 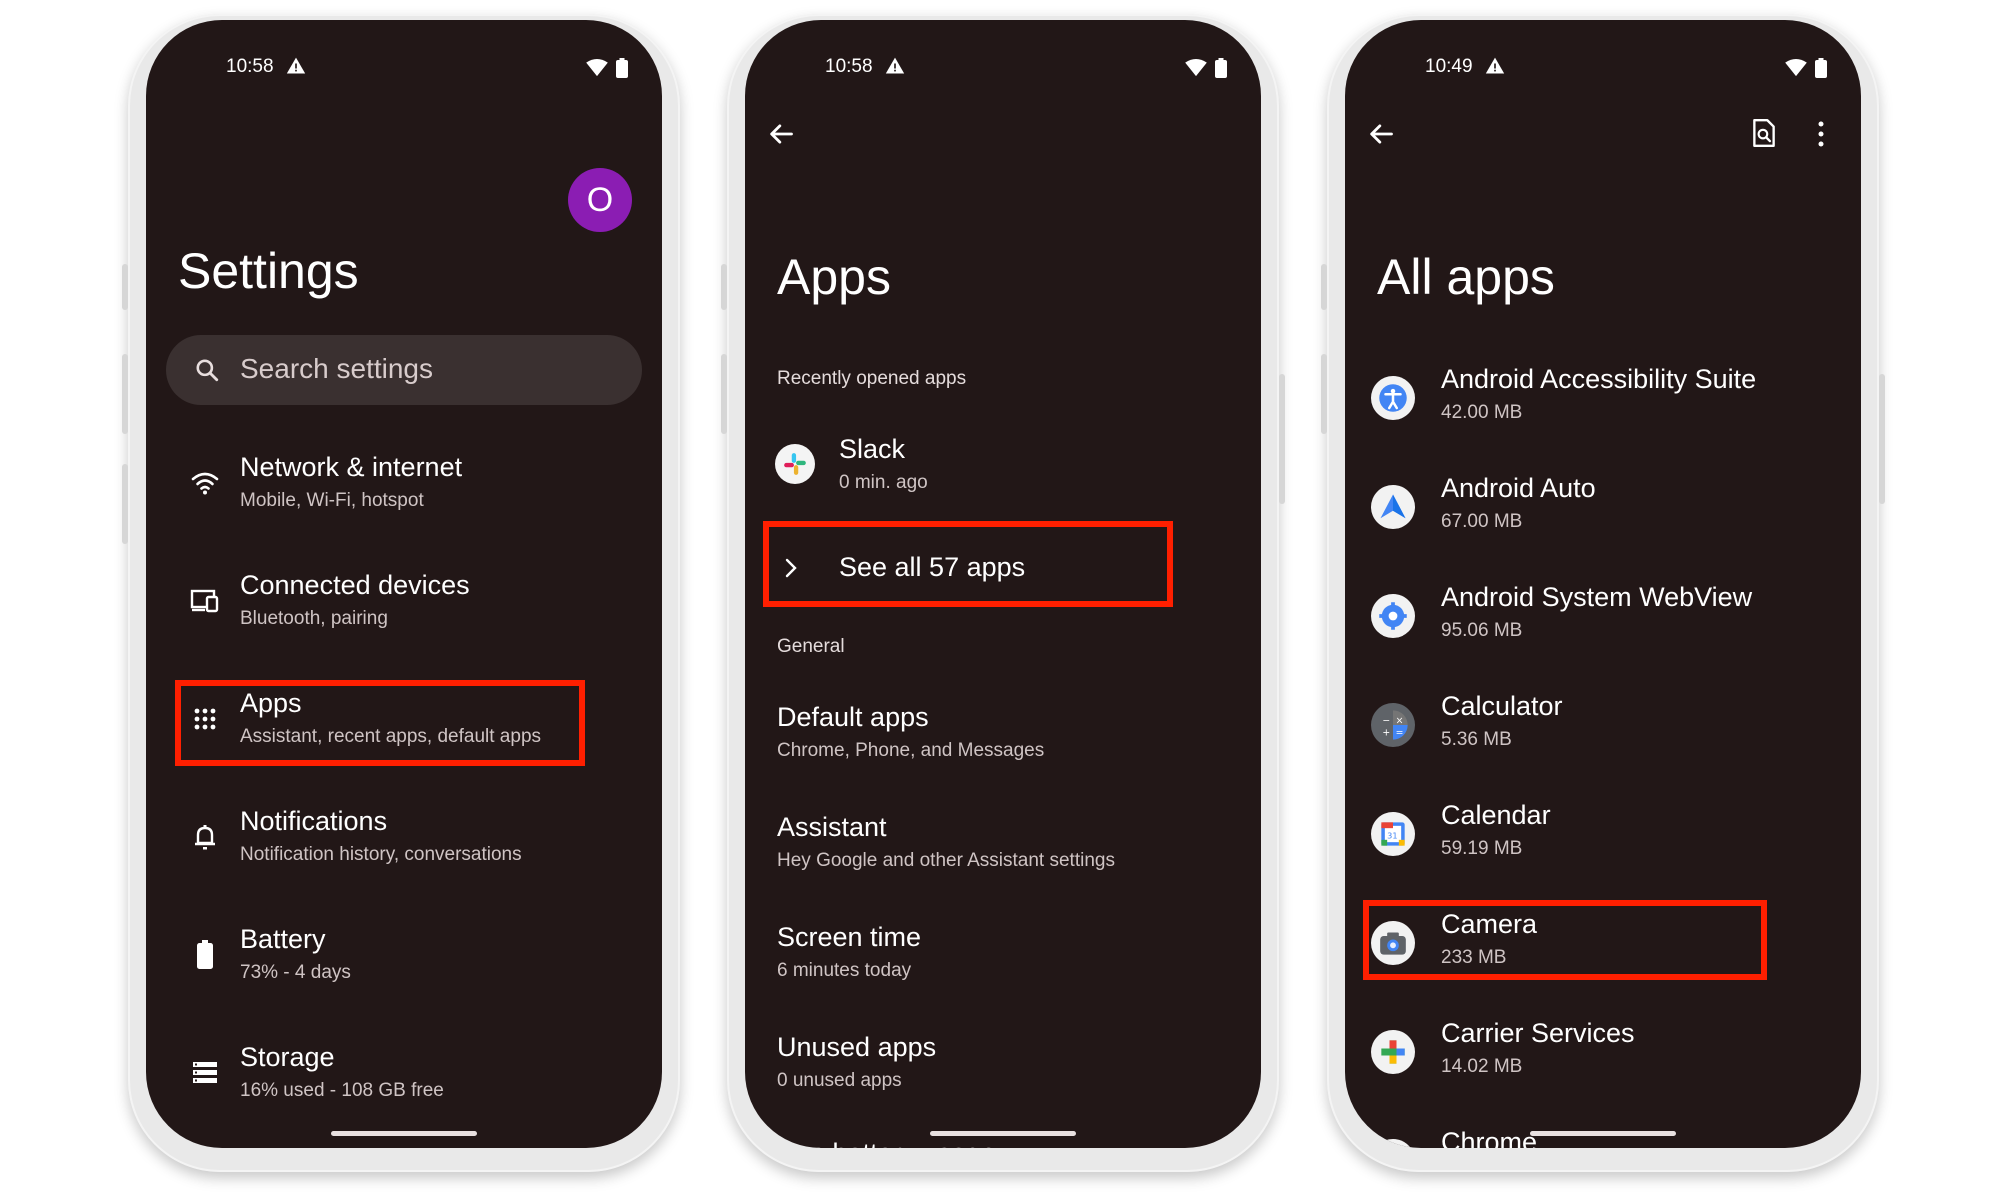 What do you see at coordinates (1196, 70) in the screenshot?
I see `wifi-status-icon` at bounding box center [1196, 70].